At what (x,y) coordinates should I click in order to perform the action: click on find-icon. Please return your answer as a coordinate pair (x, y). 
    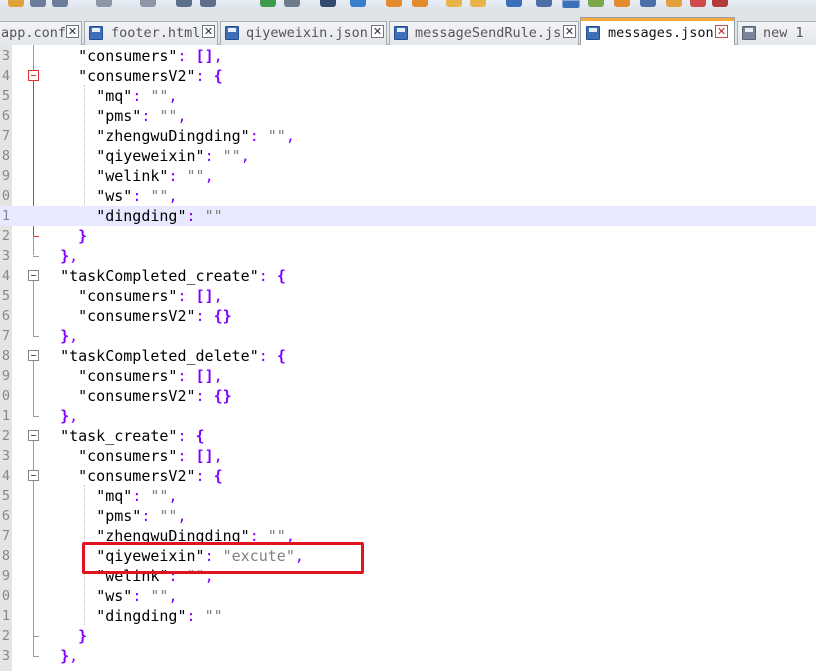
    Looking at the image, I should click on (328, 3).